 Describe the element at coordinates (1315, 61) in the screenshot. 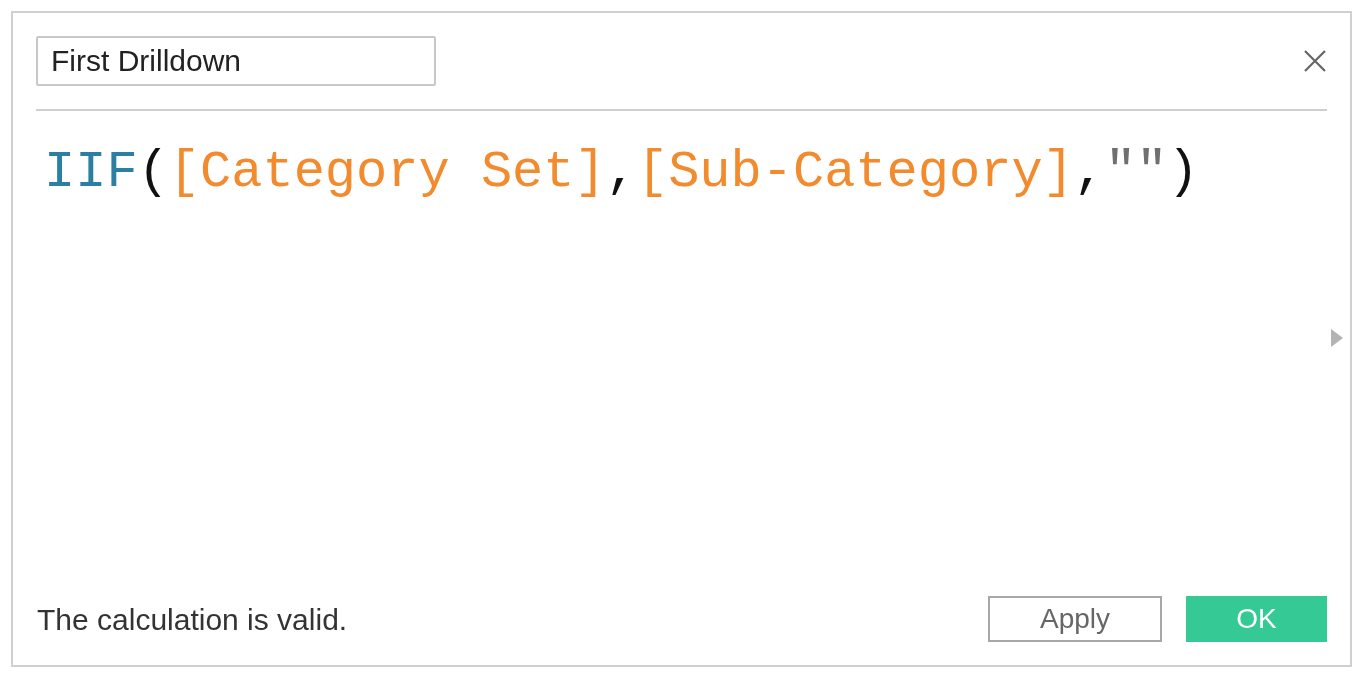

I see `close-icon` at that location.